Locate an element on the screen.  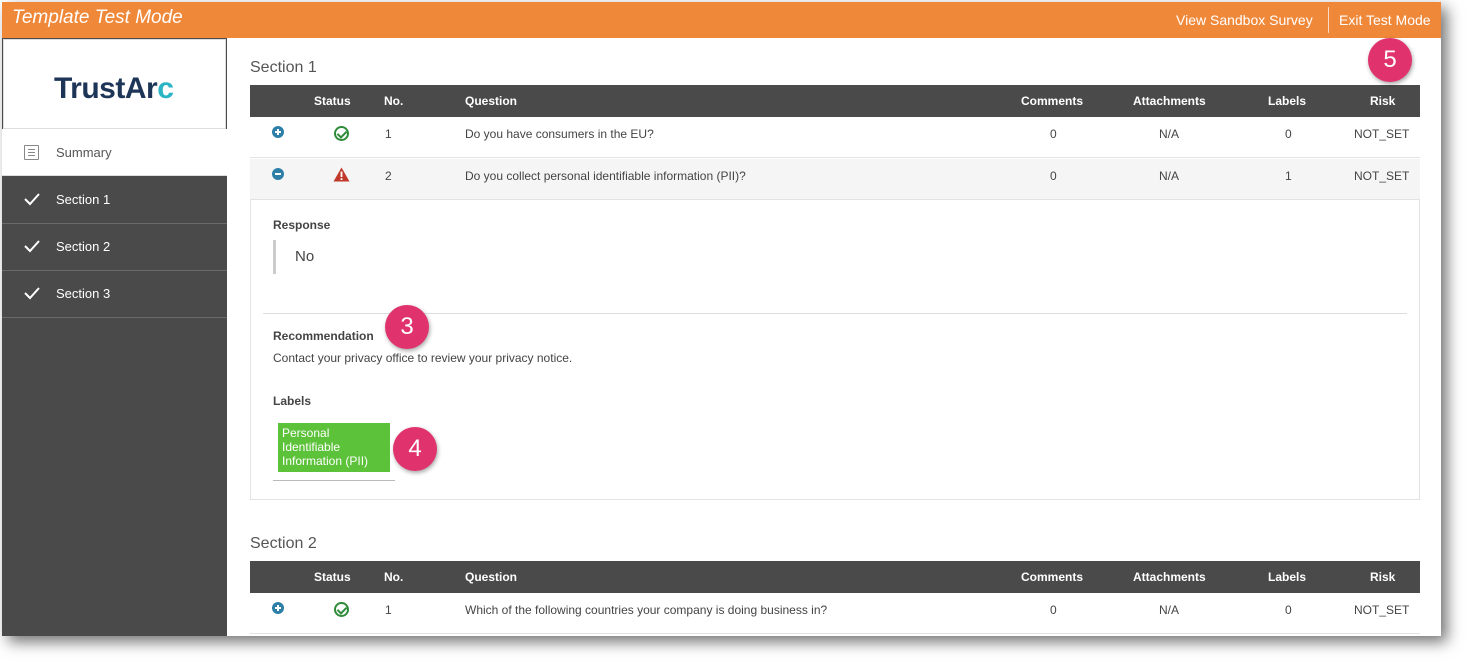
sidebar-item-label: Section 2 is located at coordinates (83, 246).